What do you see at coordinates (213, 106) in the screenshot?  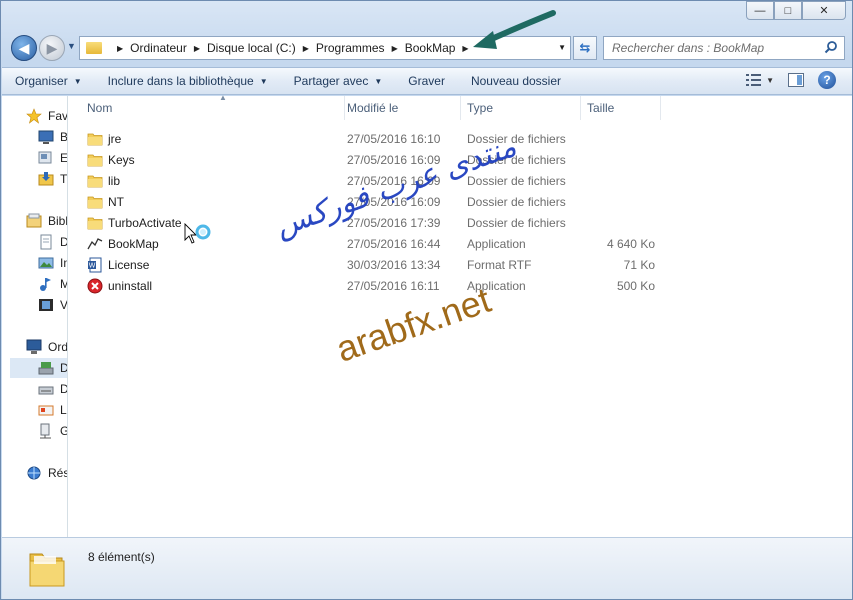 I see `column-header-name: Nom ▲` at bounding box center [213, 106].